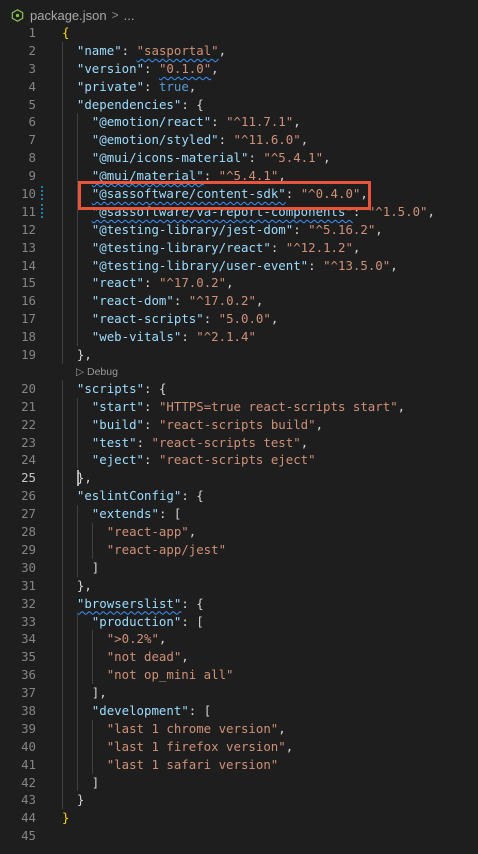  I want to click on code-token: : [, so click(192, 621).